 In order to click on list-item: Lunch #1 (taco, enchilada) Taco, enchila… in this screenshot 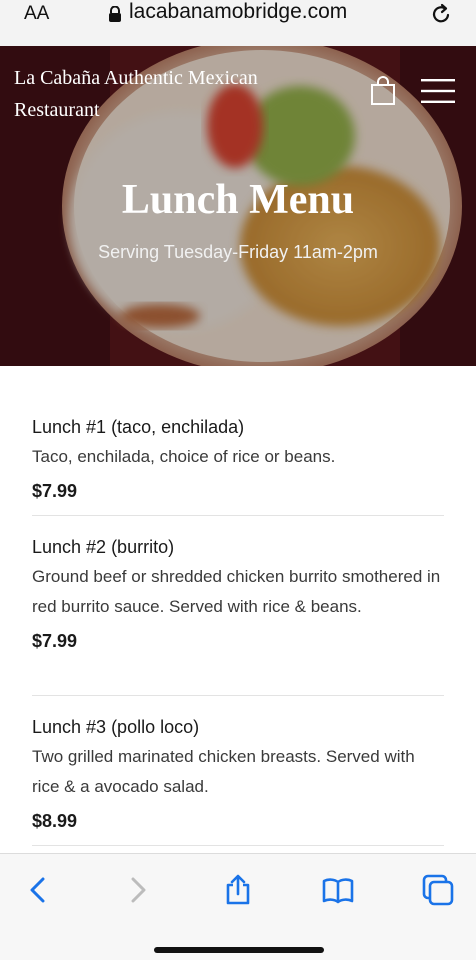, I will do `click(238, 464)`.